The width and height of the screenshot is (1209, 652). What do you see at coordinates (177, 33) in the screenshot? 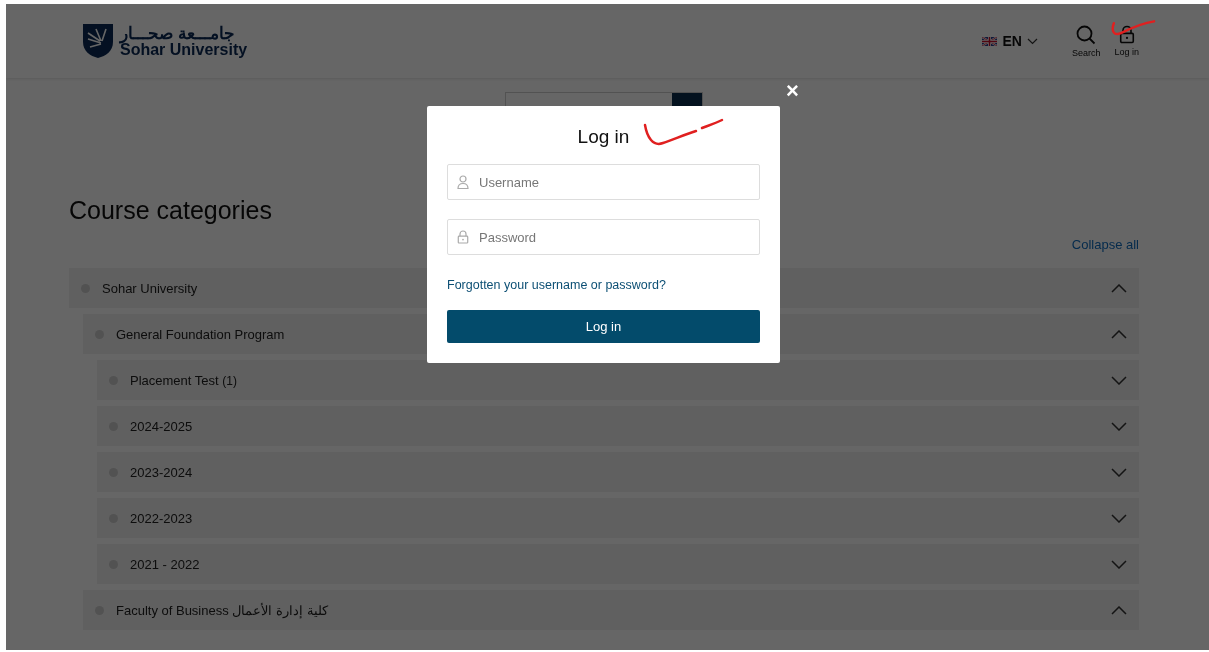
I see `logo-arabic-text: جامـــعة صحـــار` at bounding box center [177, 33].